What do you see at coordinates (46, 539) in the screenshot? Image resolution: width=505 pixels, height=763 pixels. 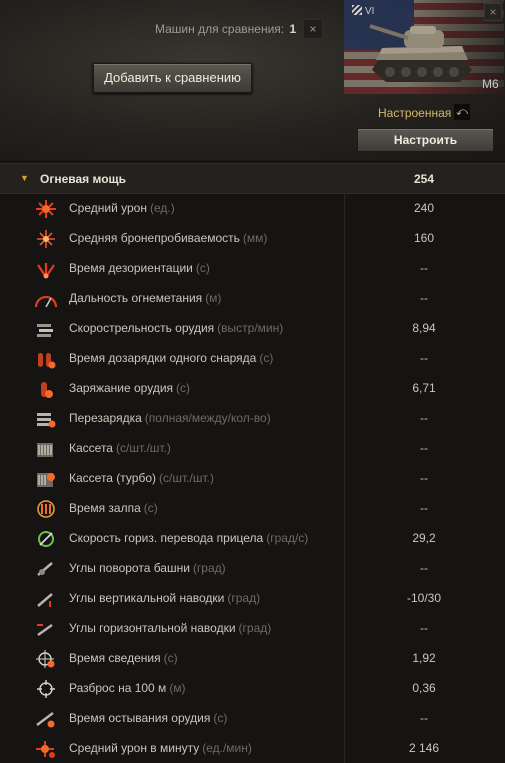 I see `traverse-speed-icon` at bounding box center [46, 539].